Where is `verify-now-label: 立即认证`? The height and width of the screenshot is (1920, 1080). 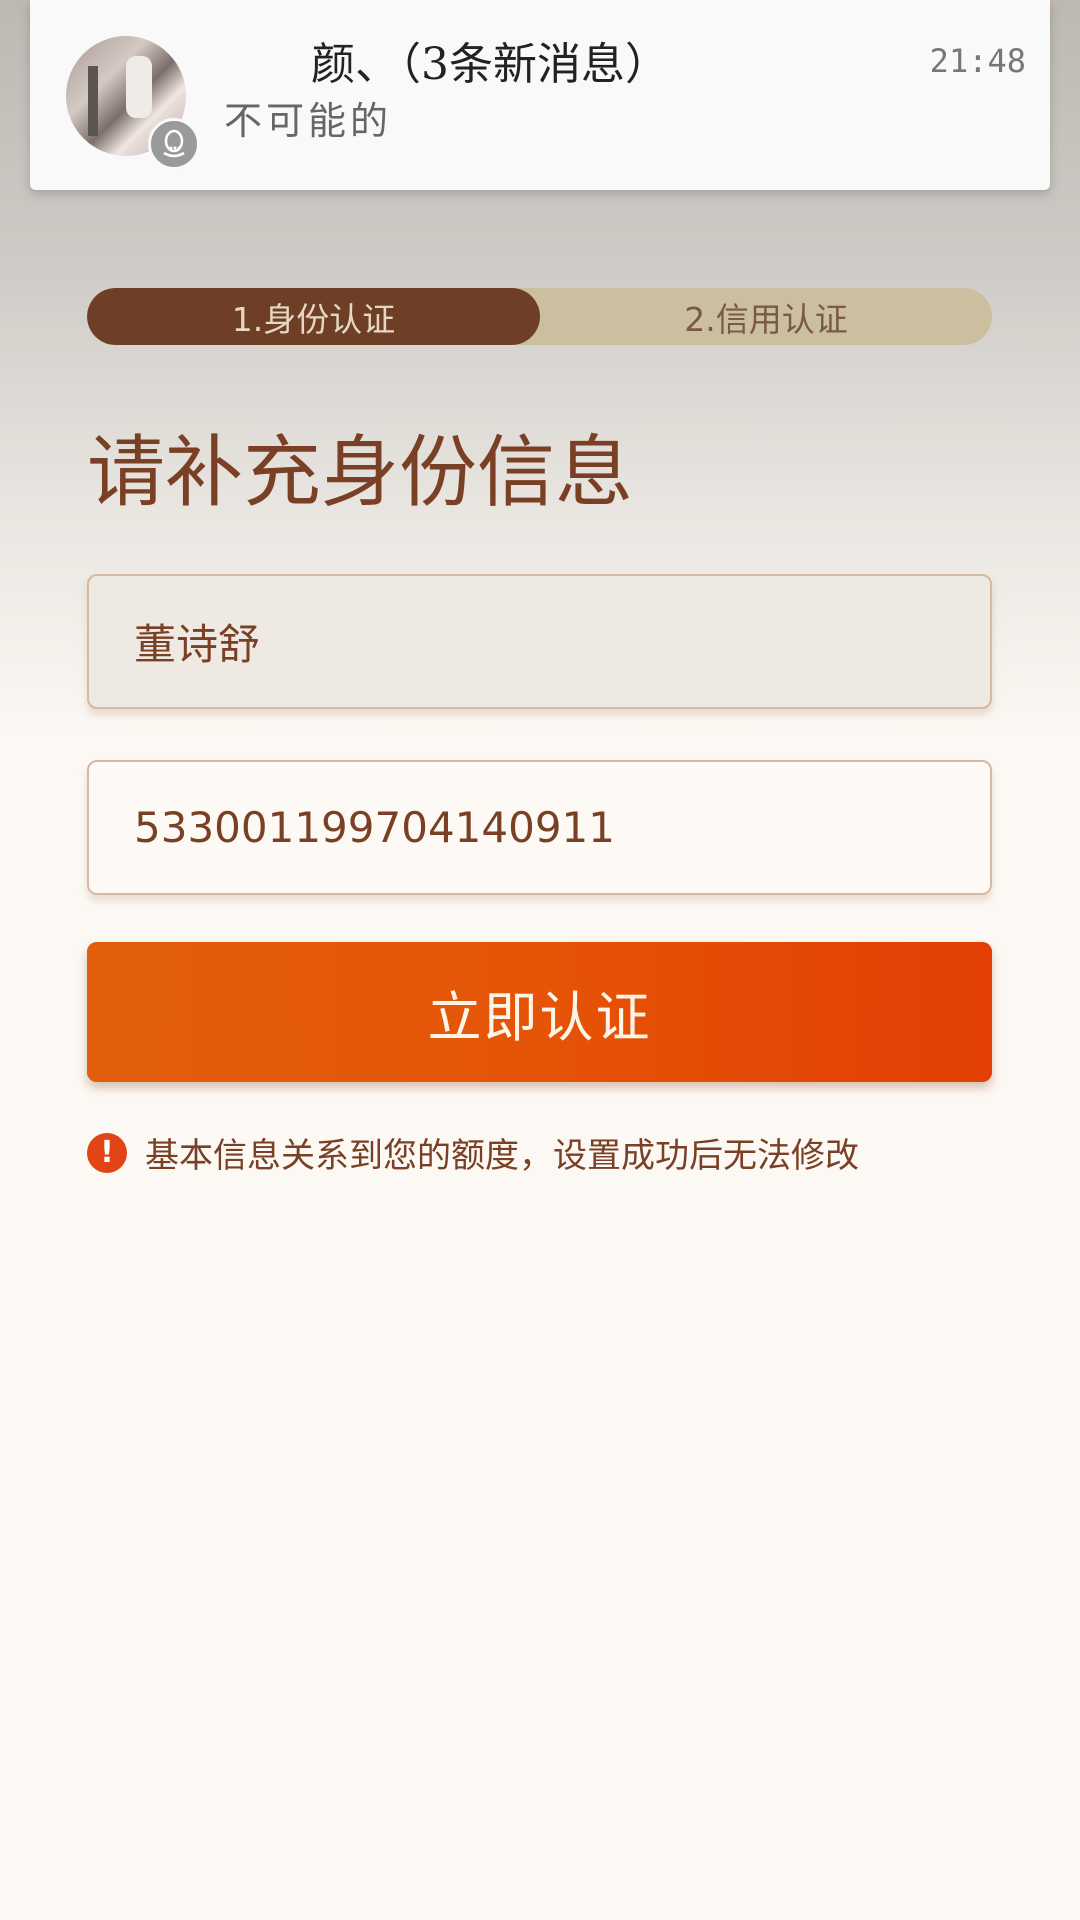
verify-now-label: 立即认证 is located at coordinates (539, 1012).